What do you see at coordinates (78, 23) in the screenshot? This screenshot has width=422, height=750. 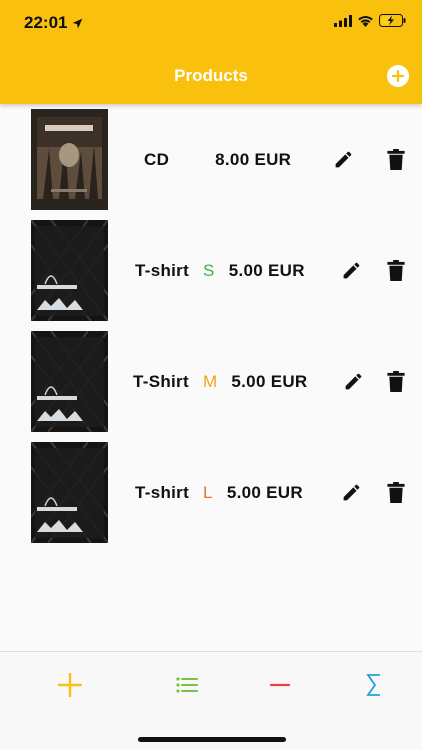 I see `location-arrow-icon` at bounding box center [78, 23].